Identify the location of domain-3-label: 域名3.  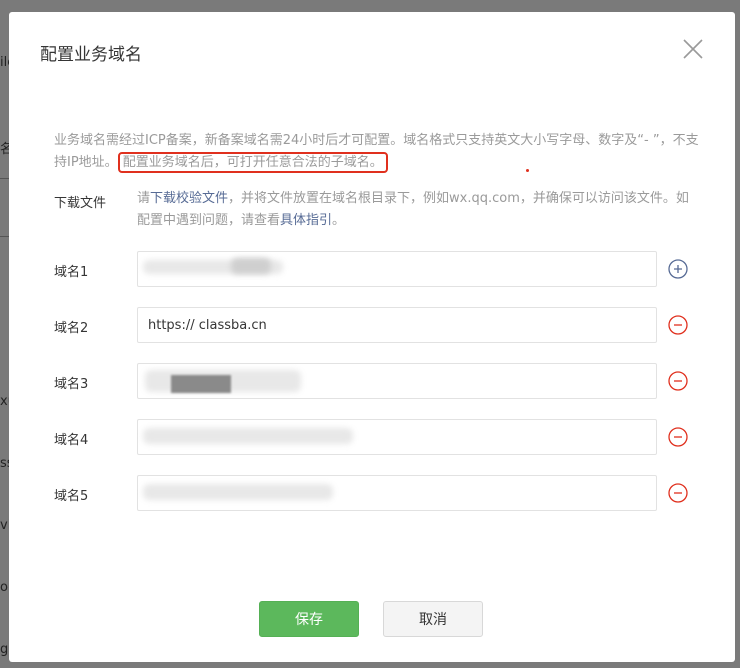
(71, 384).